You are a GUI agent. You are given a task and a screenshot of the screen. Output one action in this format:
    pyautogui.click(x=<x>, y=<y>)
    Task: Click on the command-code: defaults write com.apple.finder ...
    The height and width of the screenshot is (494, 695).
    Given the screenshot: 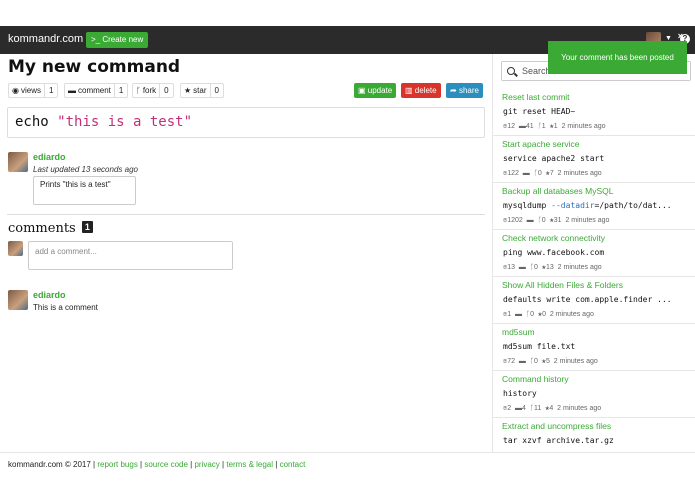 What is the action you would take?
    pyautogui.click(x=587, y=299)
    